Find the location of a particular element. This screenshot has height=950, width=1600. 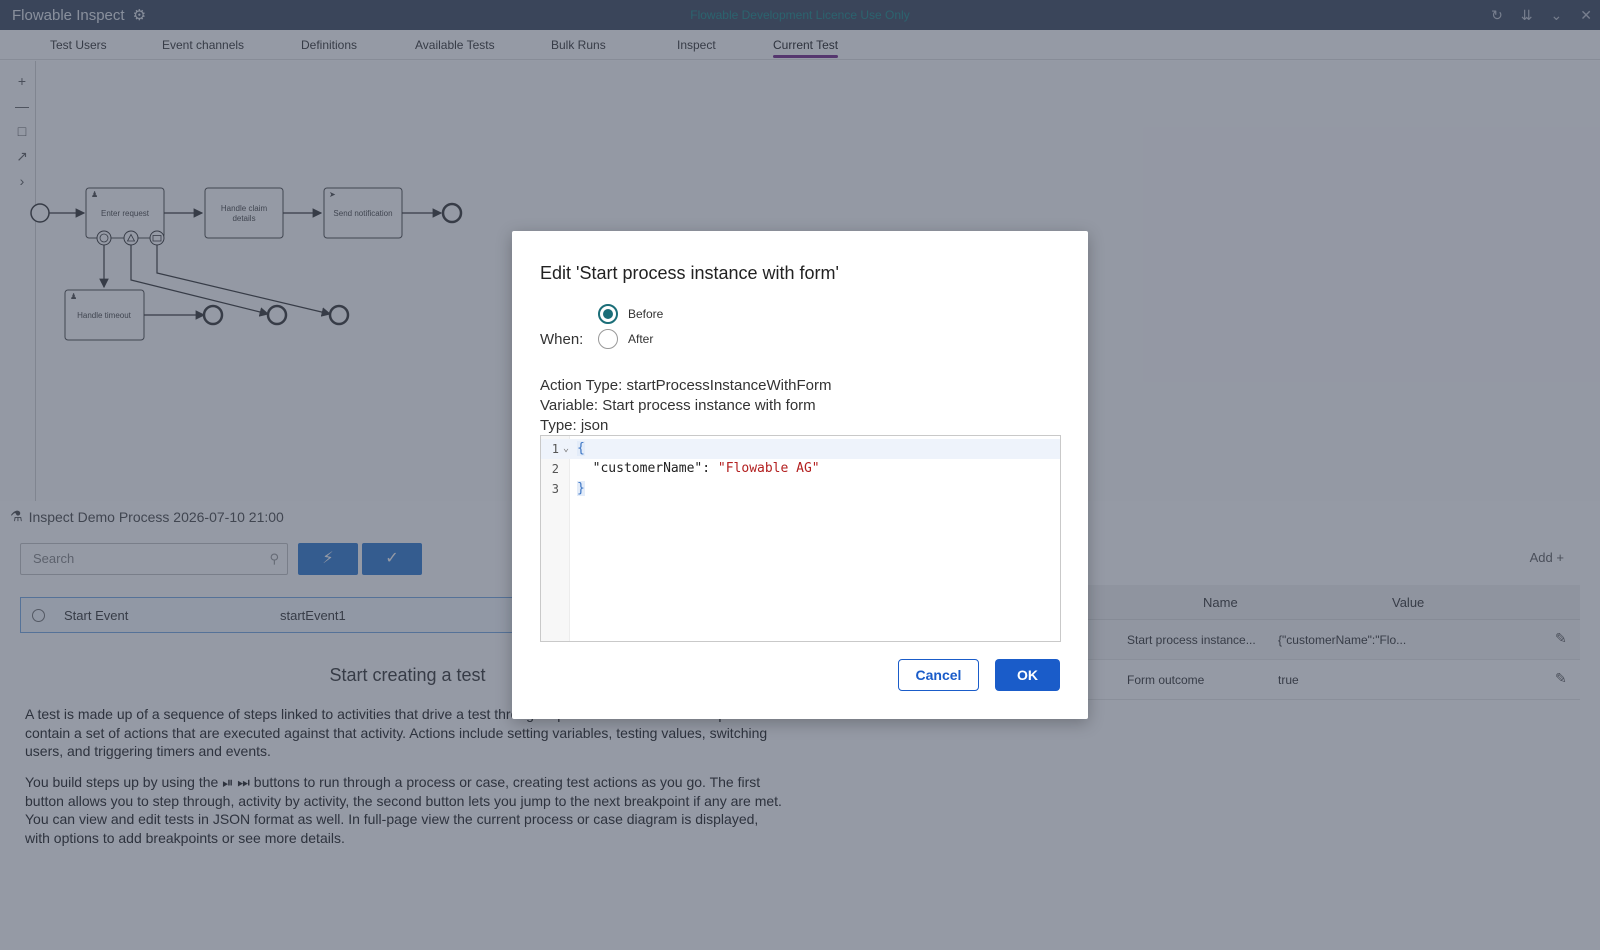

radio-after-indicator is located at coordinates (608, 339).